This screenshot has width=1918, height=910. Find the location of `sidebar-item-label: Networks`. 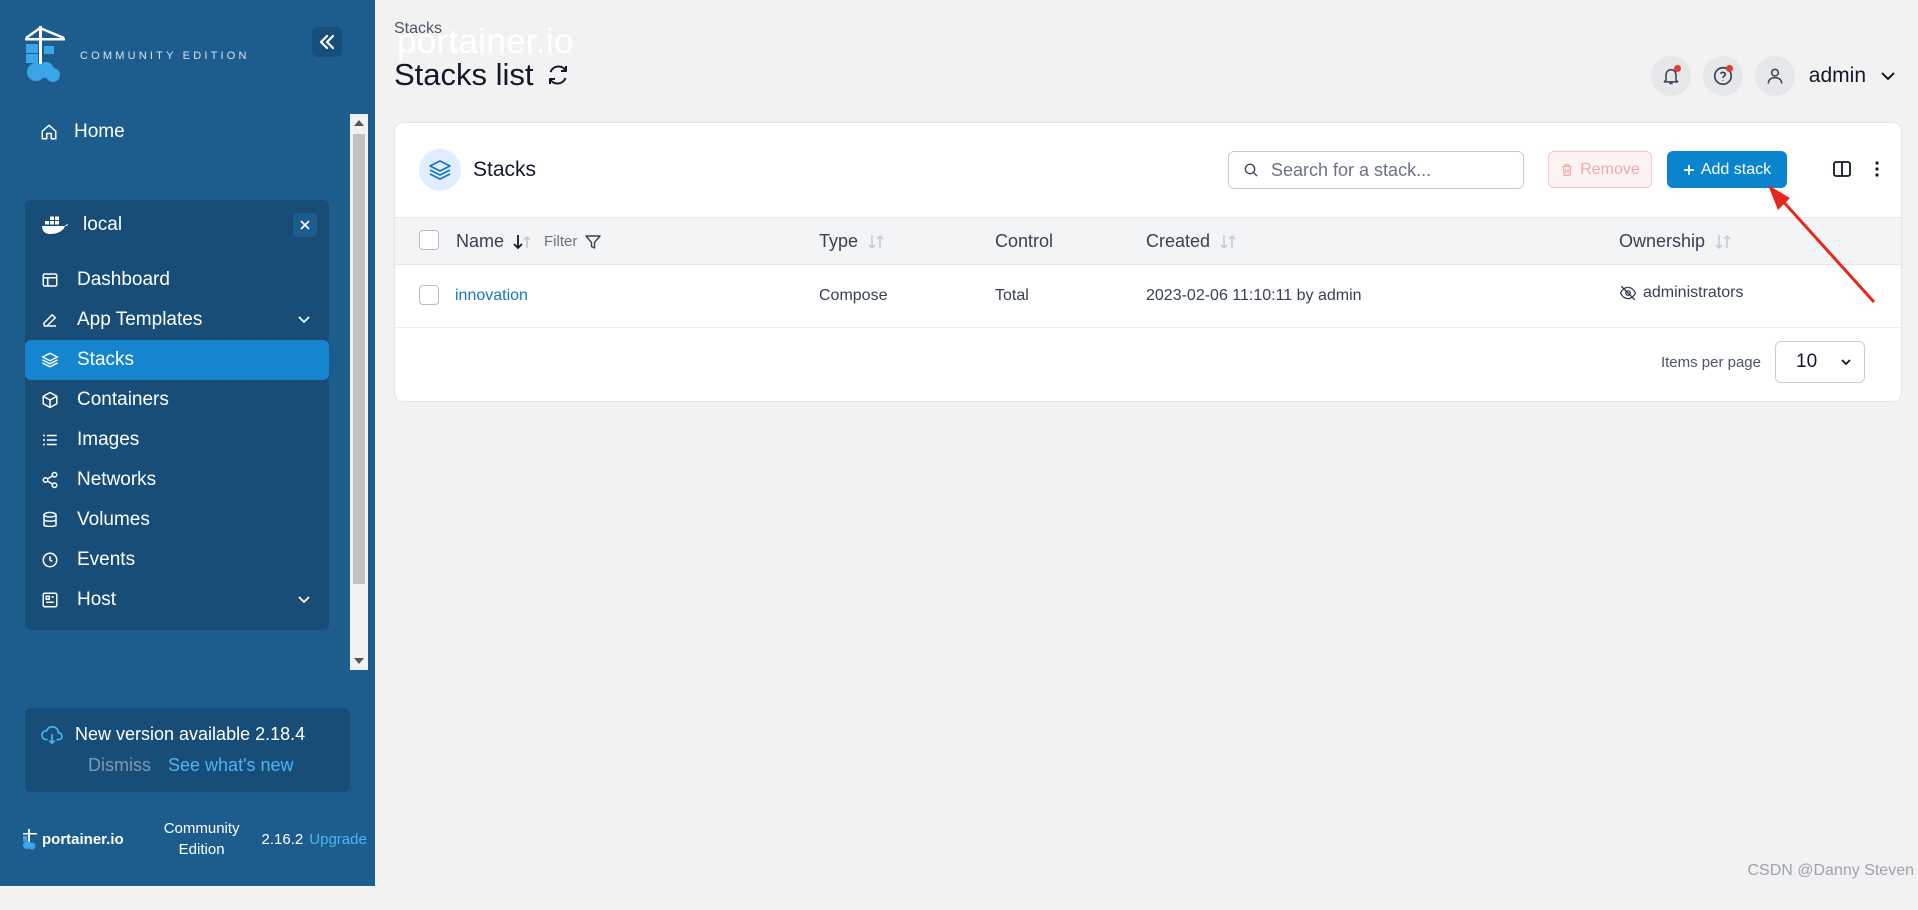

sidebar-item-label: Networks is located at coordinates (117, 479).